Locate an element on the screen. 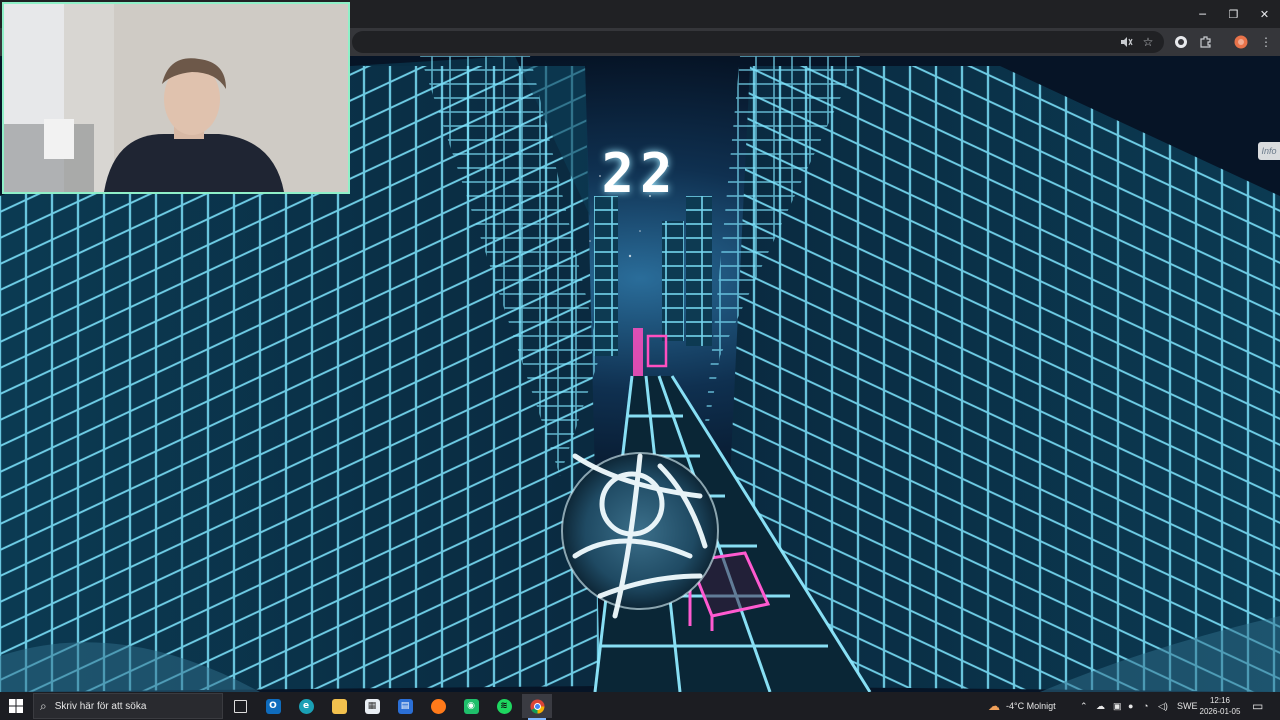 This screenshot has height=720, width=1280. tray-chevron-icon: ⌃ is located at coordinates (1084, 706).